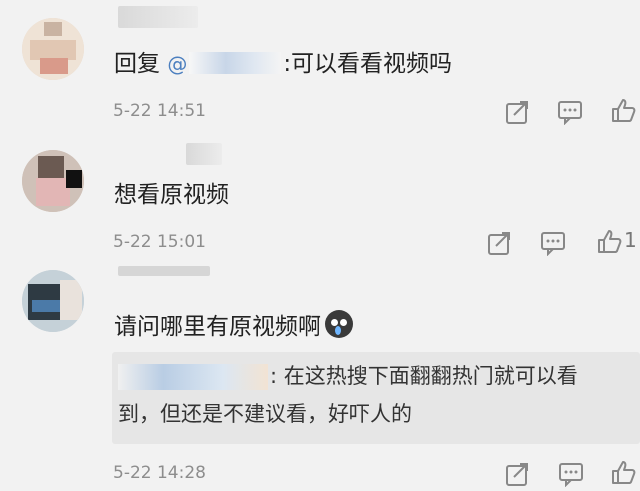 The image size is (640, 491). I want to click on reply-text-line2: 到，但还是不建议看，好吓人的, so click(265, 414).